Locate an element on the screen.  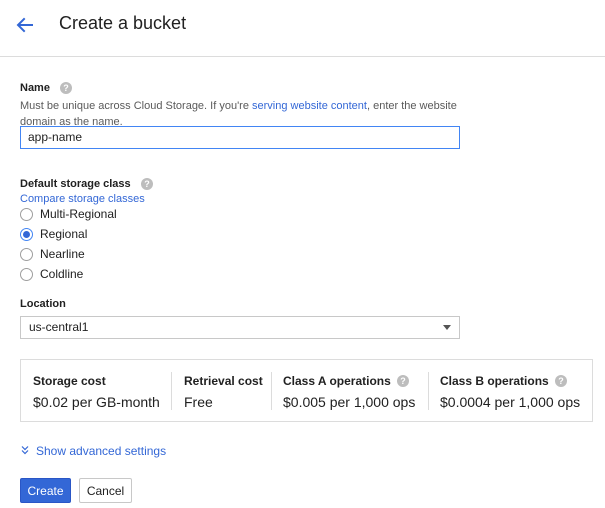
radio-multi-regional: Multi-Regional is located at coordinates (68, 214).